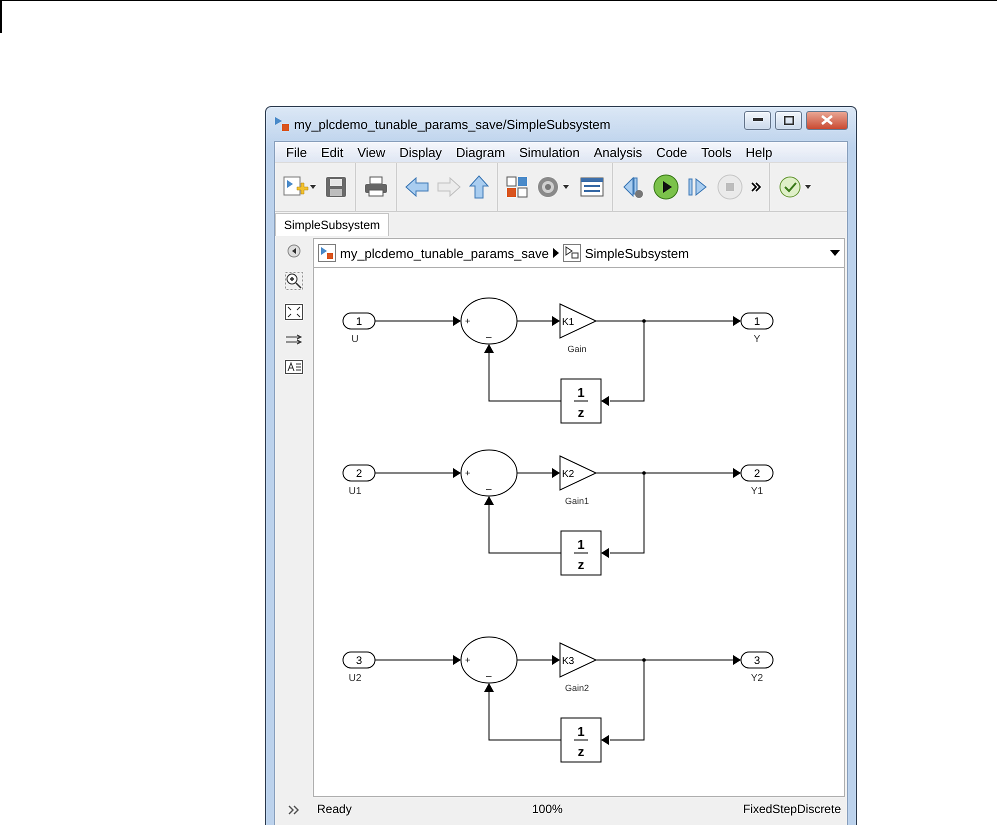 This screenshot has height=825, width=997. I want to click on breadcrumb-item: SimpleSubsystem, so click(636, 253).